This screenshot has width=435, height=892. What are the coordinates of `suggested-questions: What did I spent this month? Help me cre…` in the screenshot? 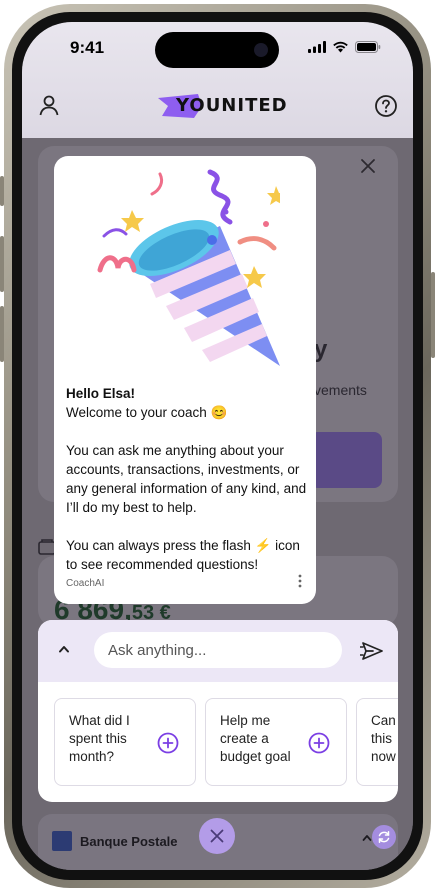 It's located at (226, 742).